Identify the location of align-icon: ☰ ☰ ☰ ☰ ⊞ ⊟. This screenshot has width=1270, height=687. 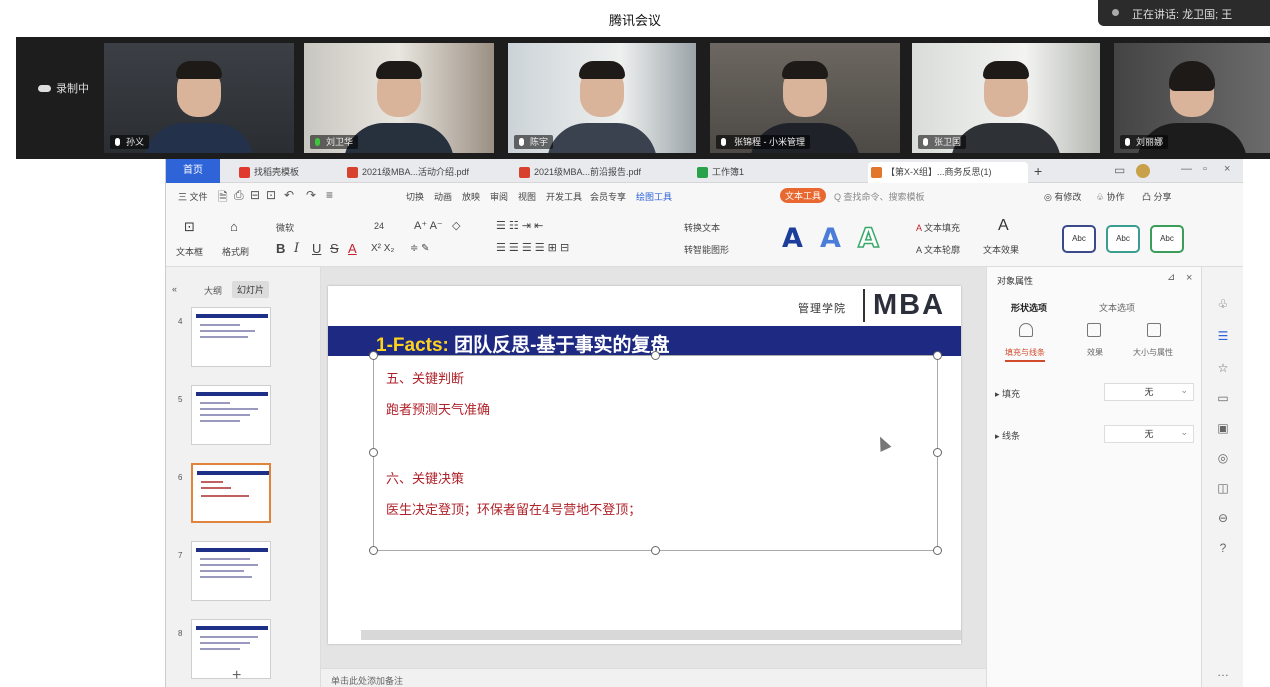
(532, 247).